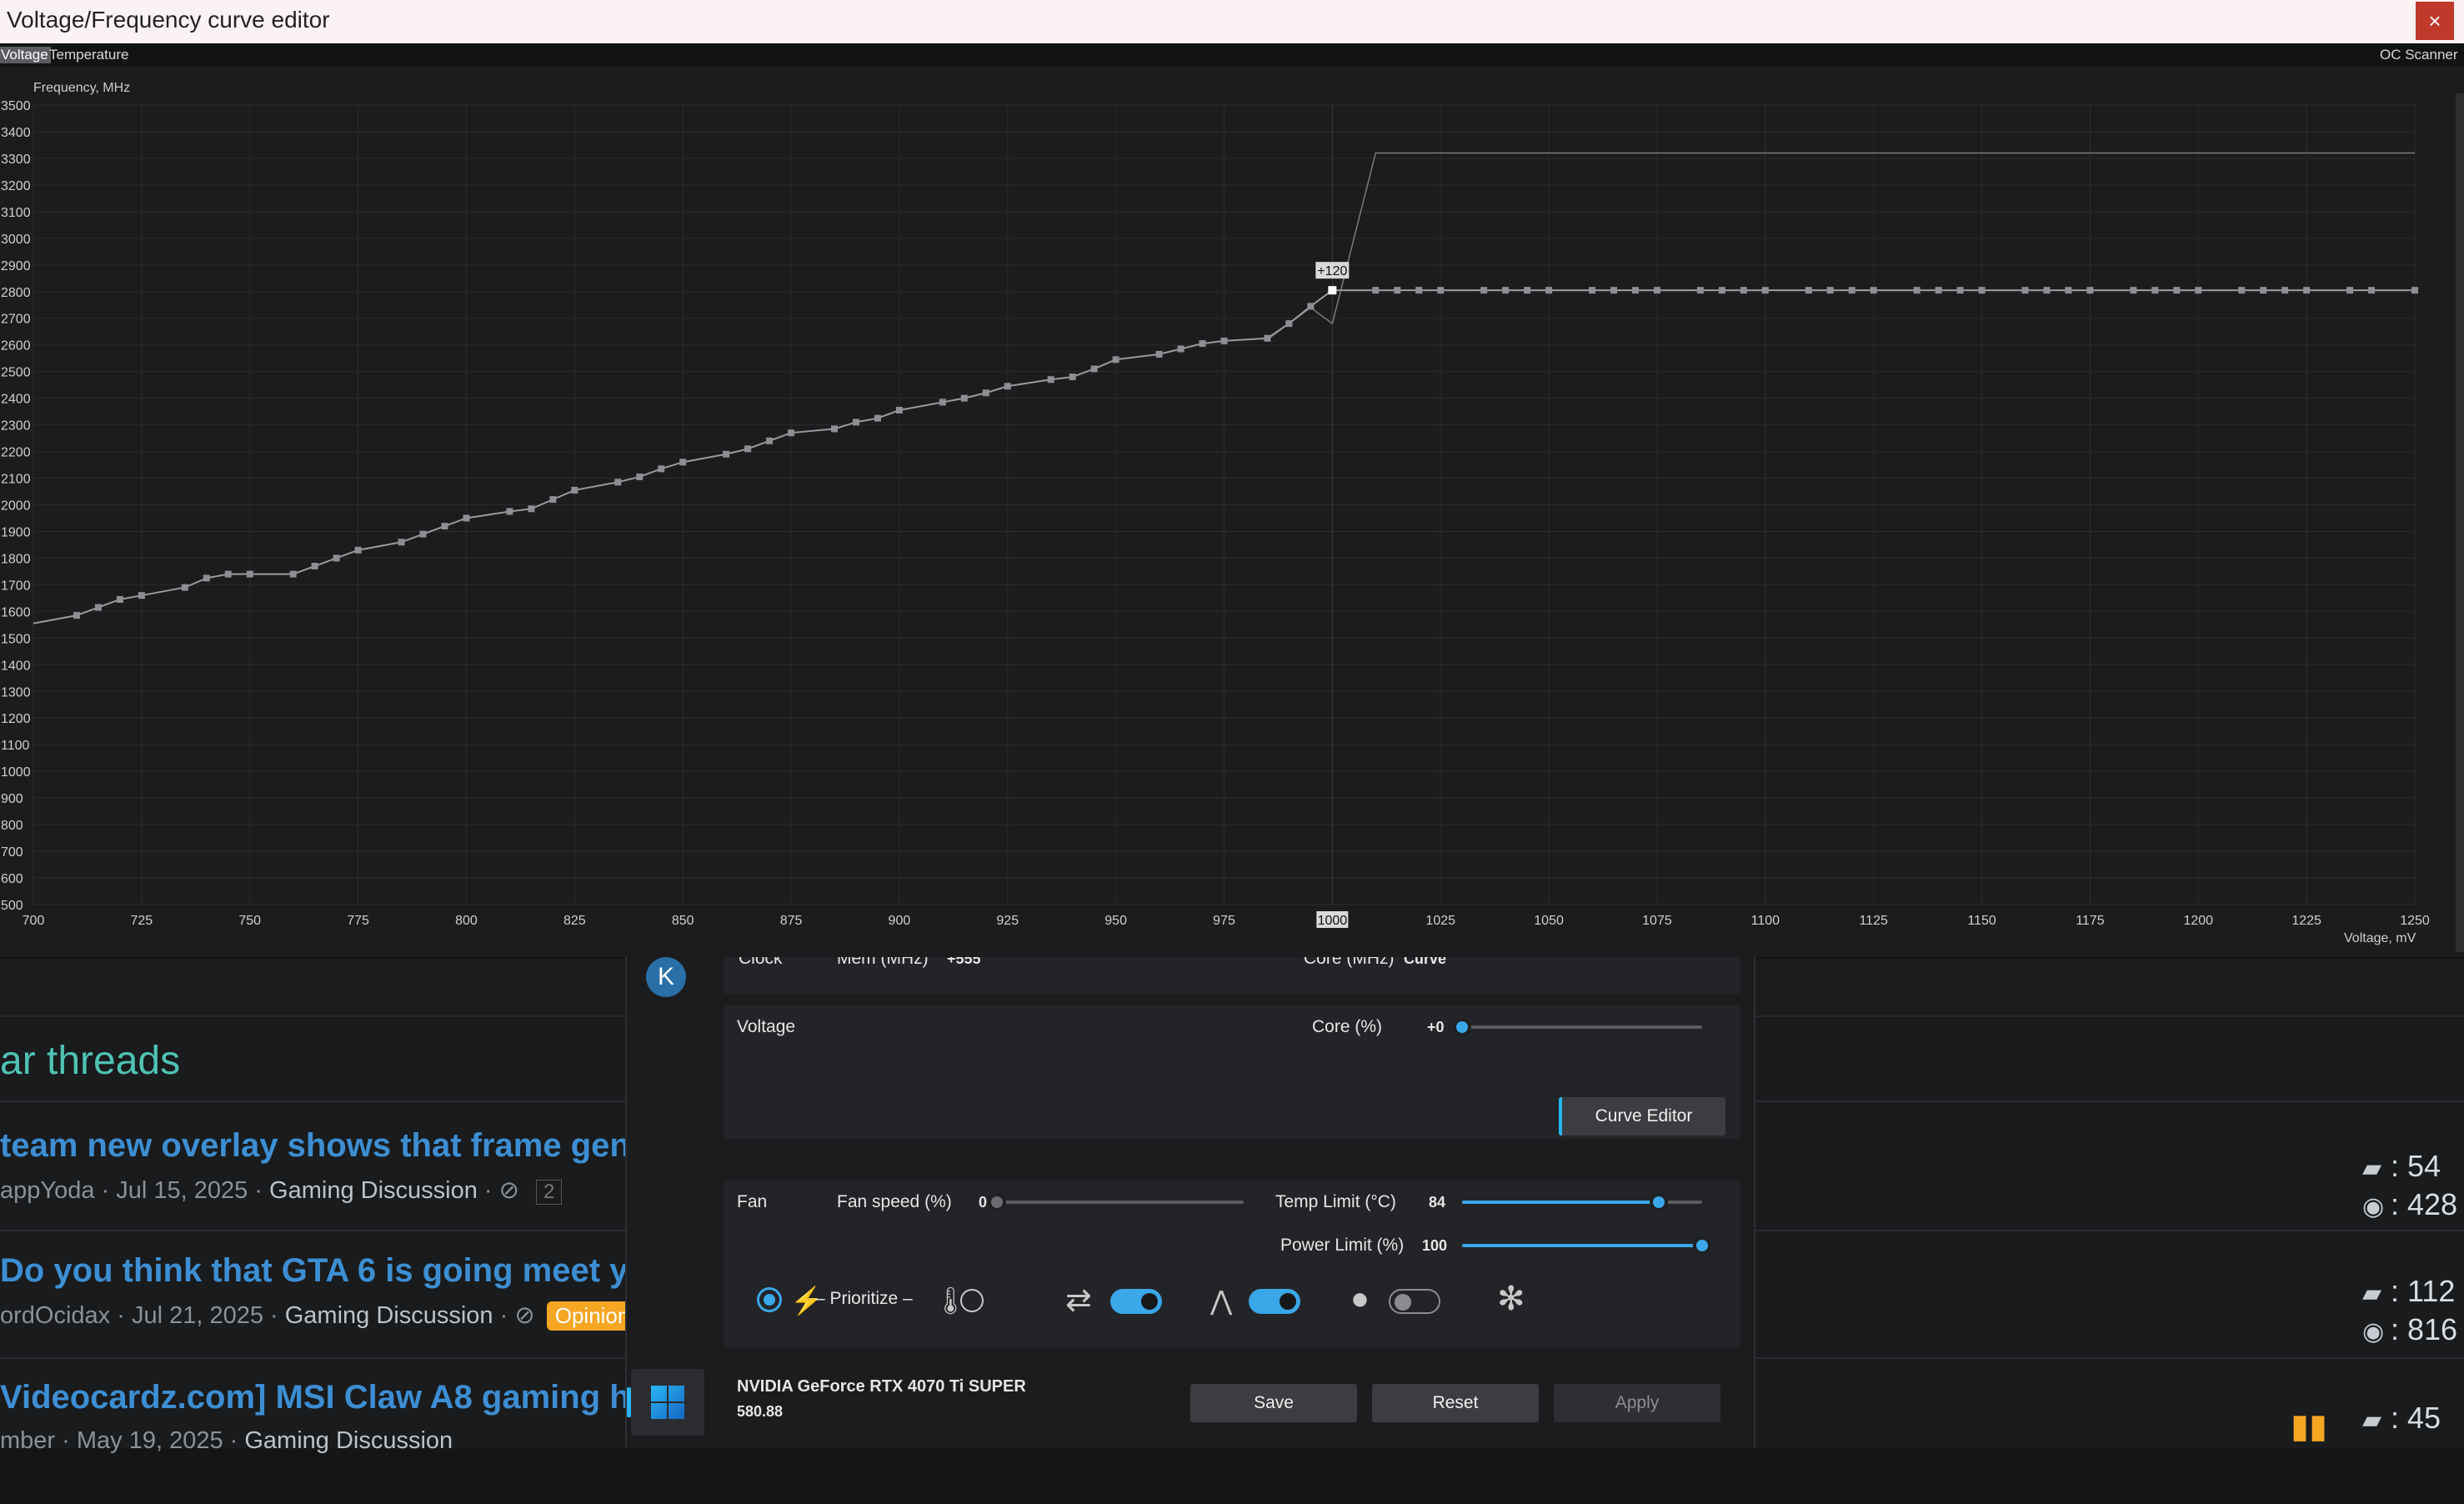 The width and height of the screenshot is (2464, 1504). Describe the element at coordinates (2419, 55) in the screenshot. I see `oc-scanner-button: OC Scanner` at that location.